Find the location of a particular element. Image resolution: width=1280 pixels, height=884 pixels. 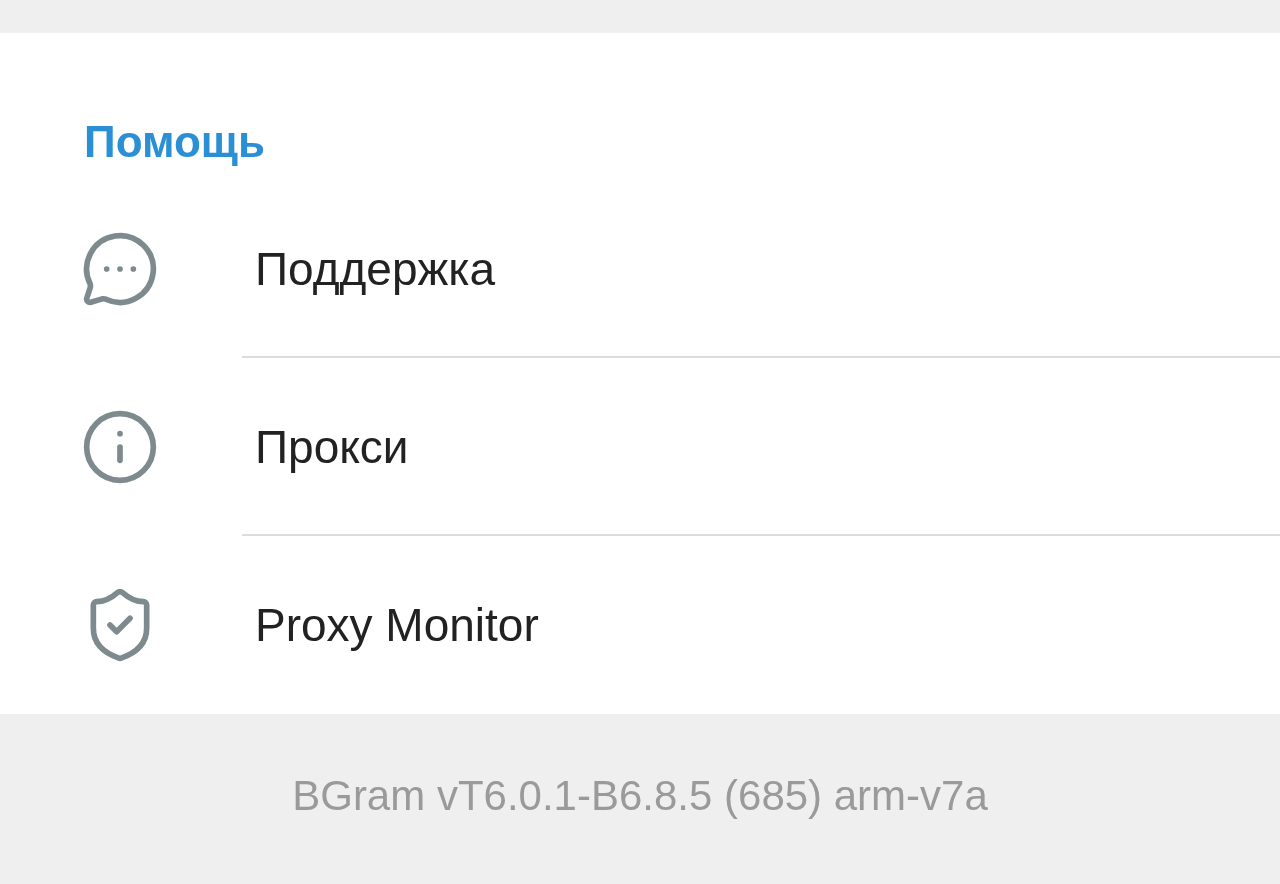

version-text: BGram vT6.0.1-B6.8.5 (685) arm-v7a is located at coordinates (640, 796).